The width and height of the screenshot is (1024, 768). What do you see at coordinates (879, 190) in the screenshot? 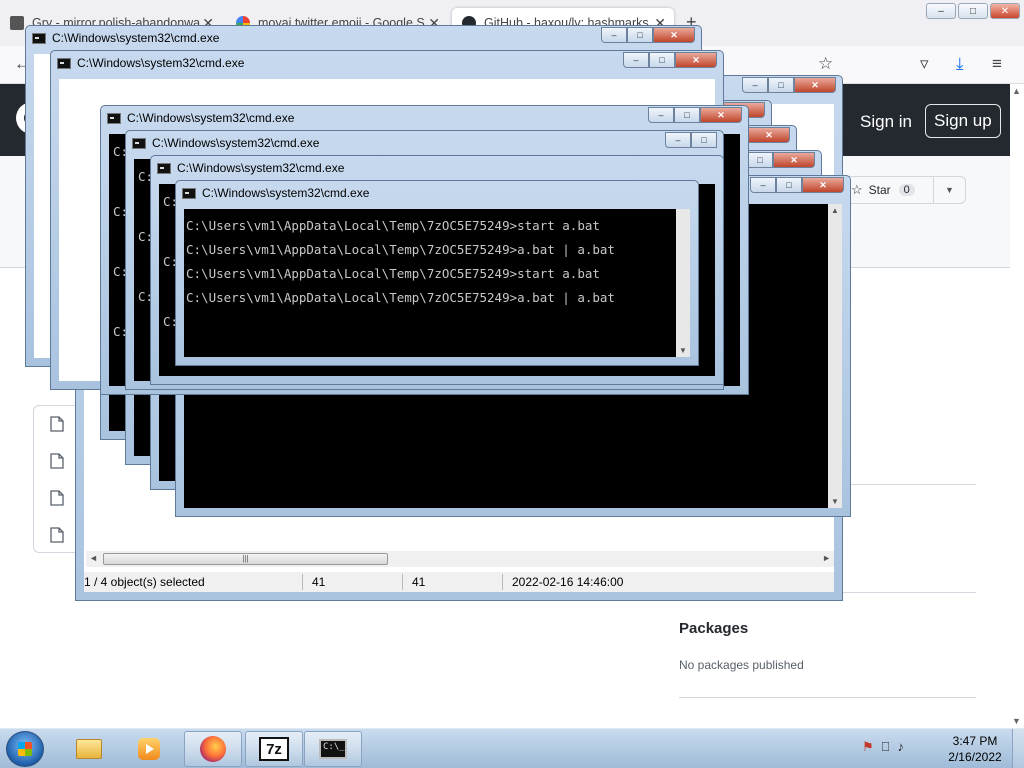
I see `star-label: Star` at bounding box center [879, 190].